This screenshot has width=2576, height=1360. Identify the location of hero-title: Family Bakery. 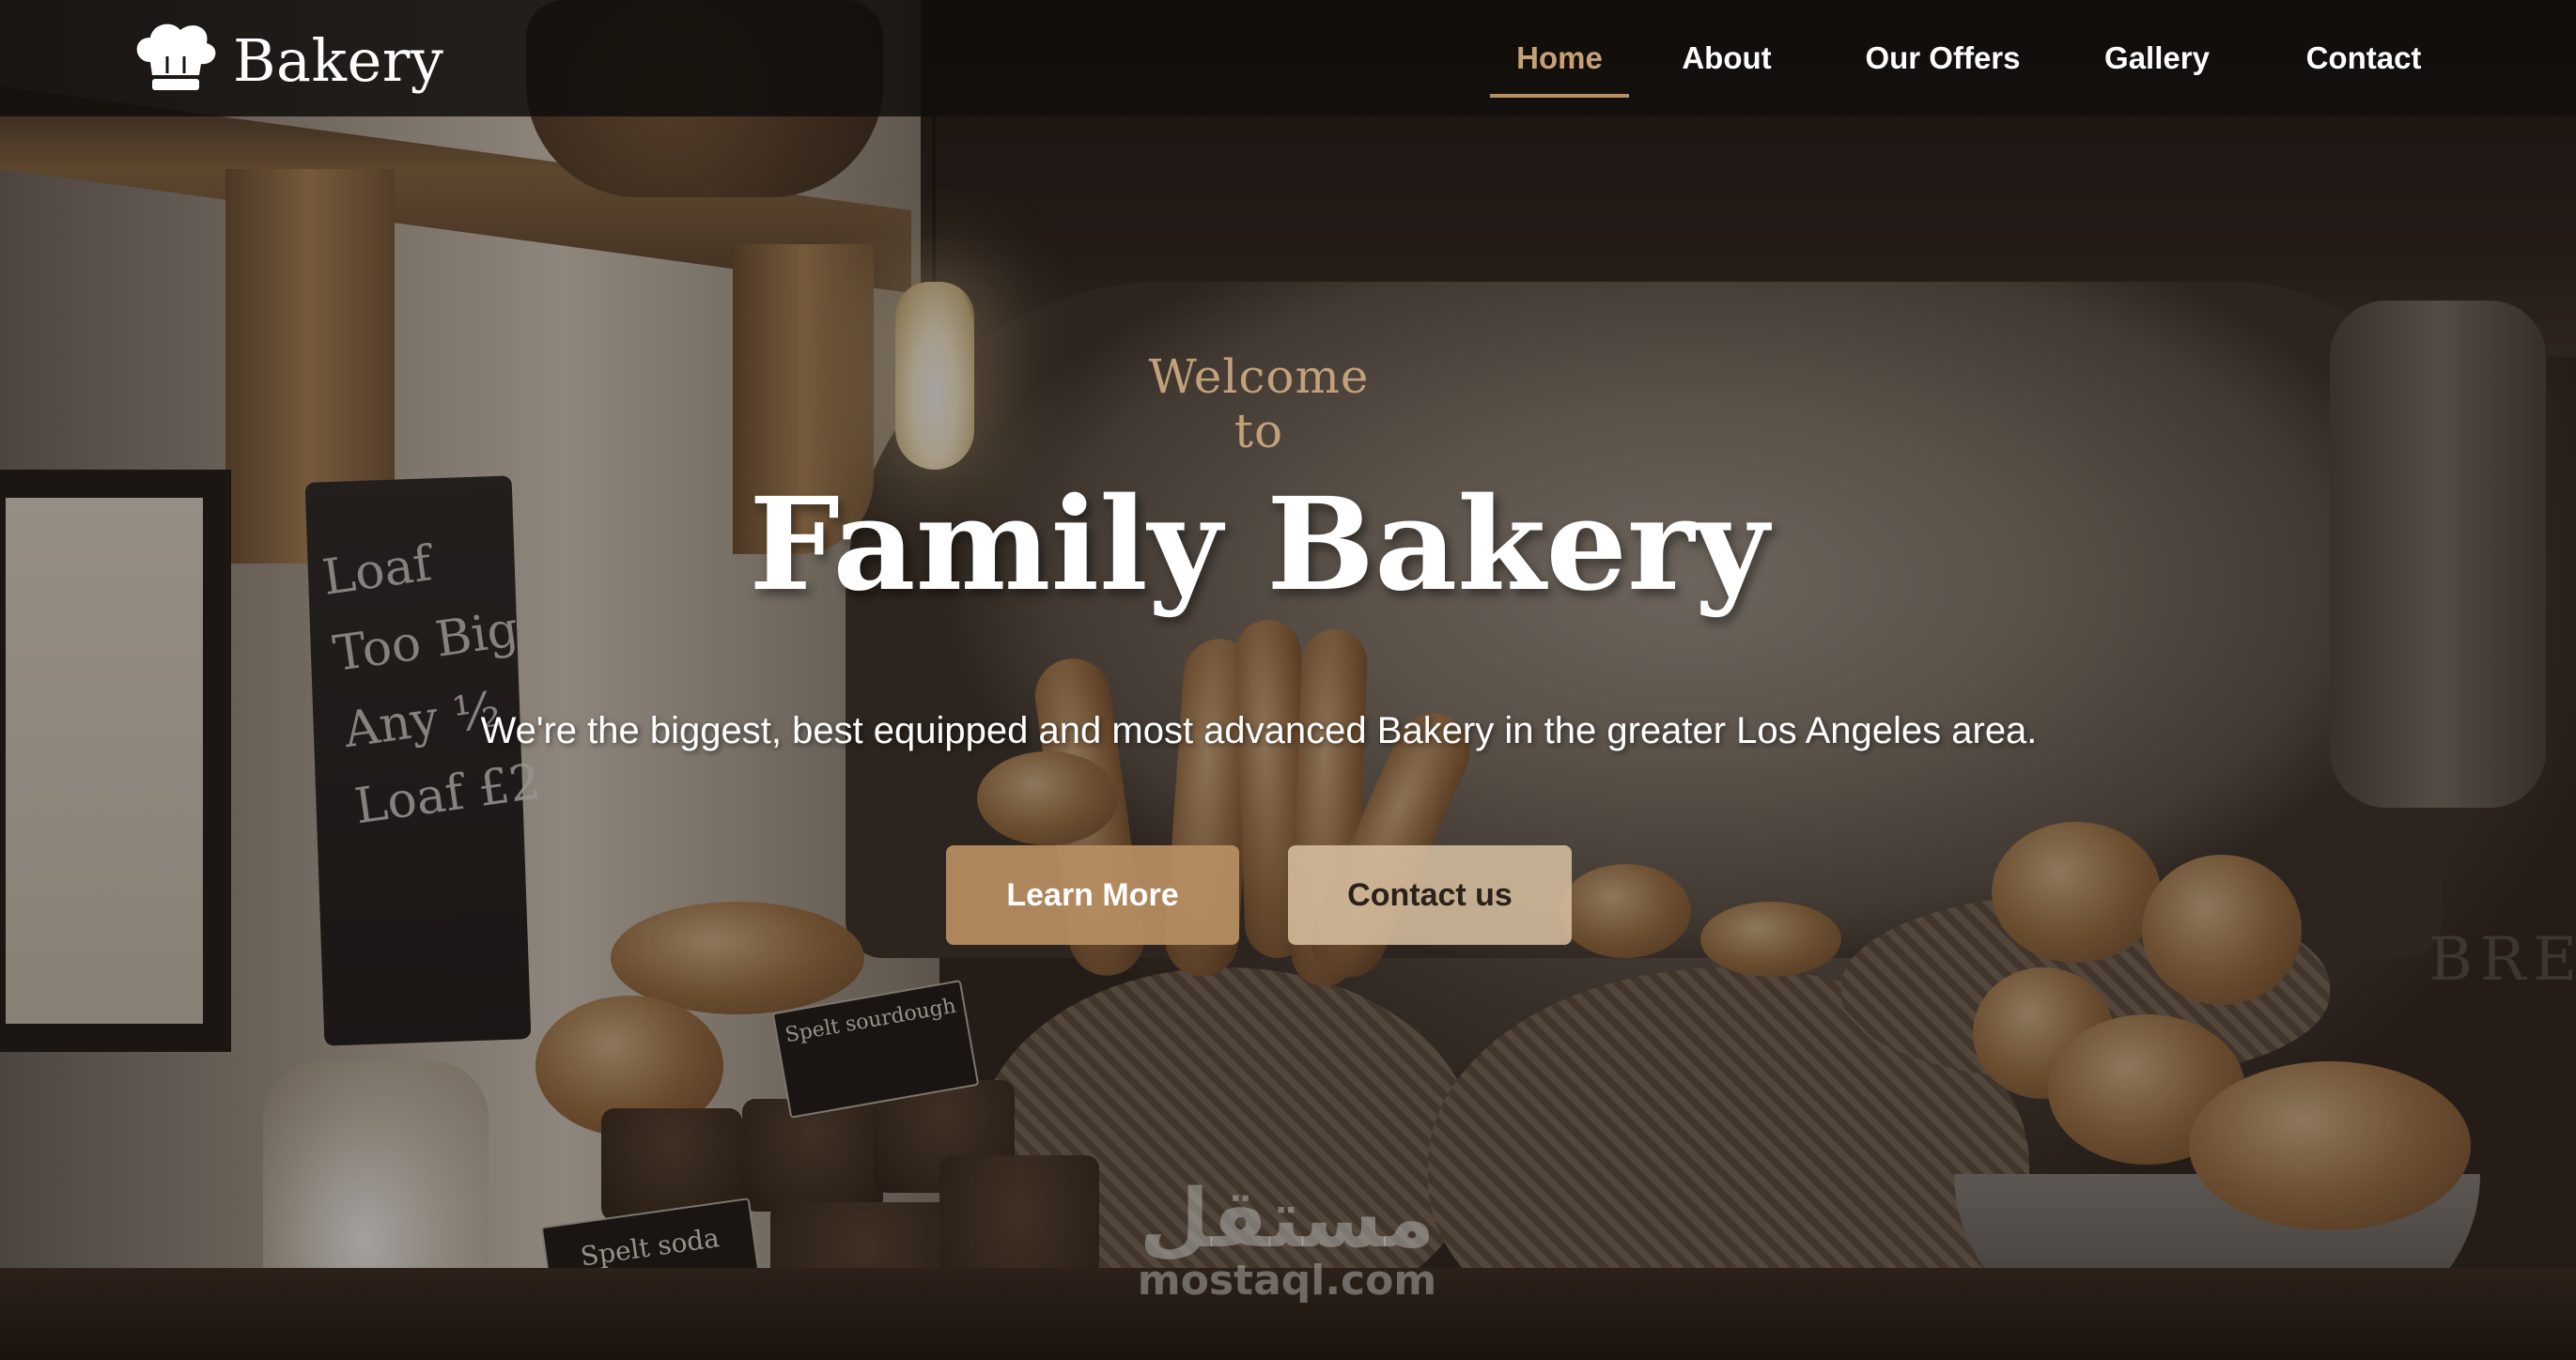
(1259, 545).